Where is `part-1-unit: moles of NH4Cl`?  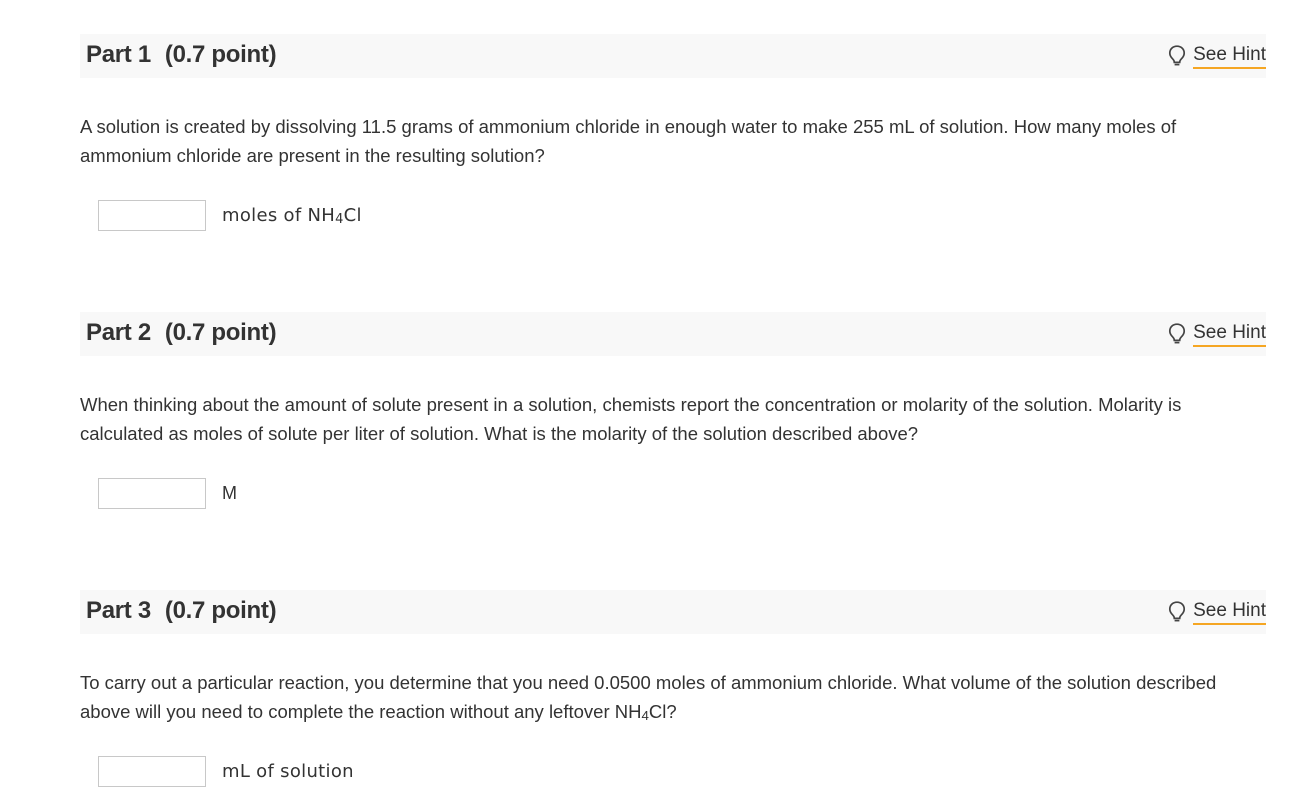
part-1-unit: moles of NH4Cl is located at coordinates (292, 215).